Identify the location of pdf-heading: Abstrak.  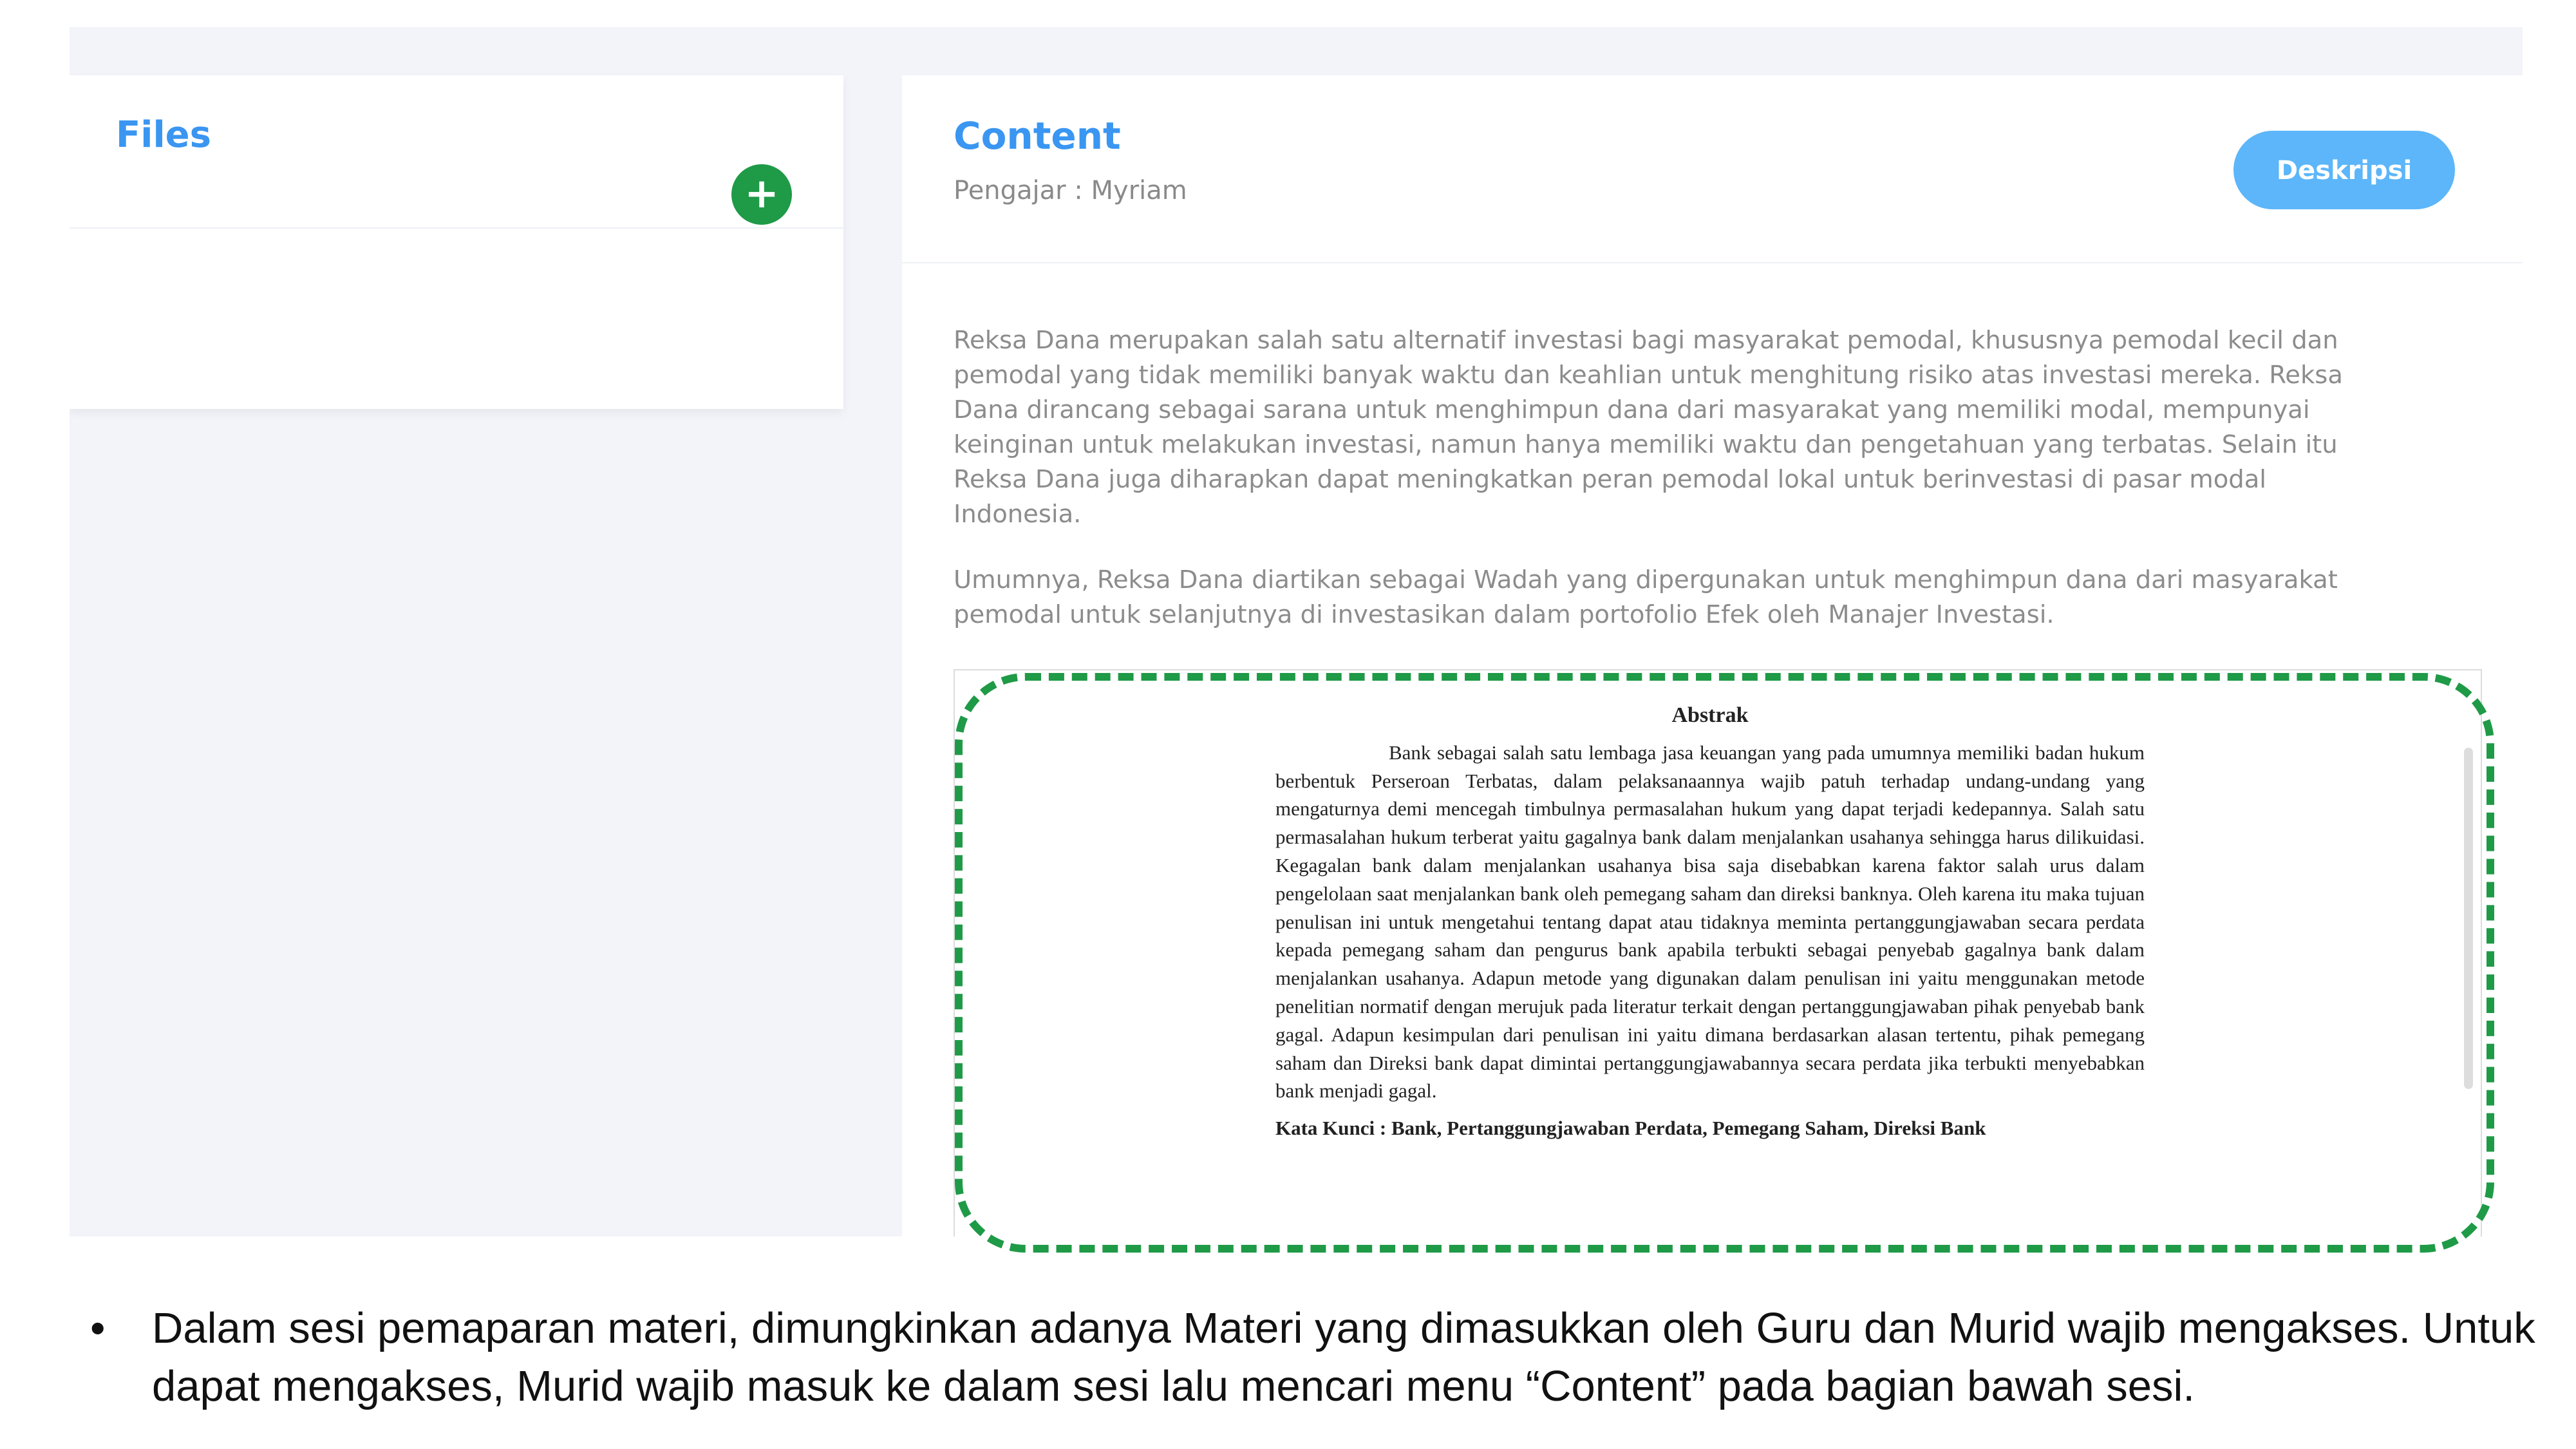
(1710, 715).